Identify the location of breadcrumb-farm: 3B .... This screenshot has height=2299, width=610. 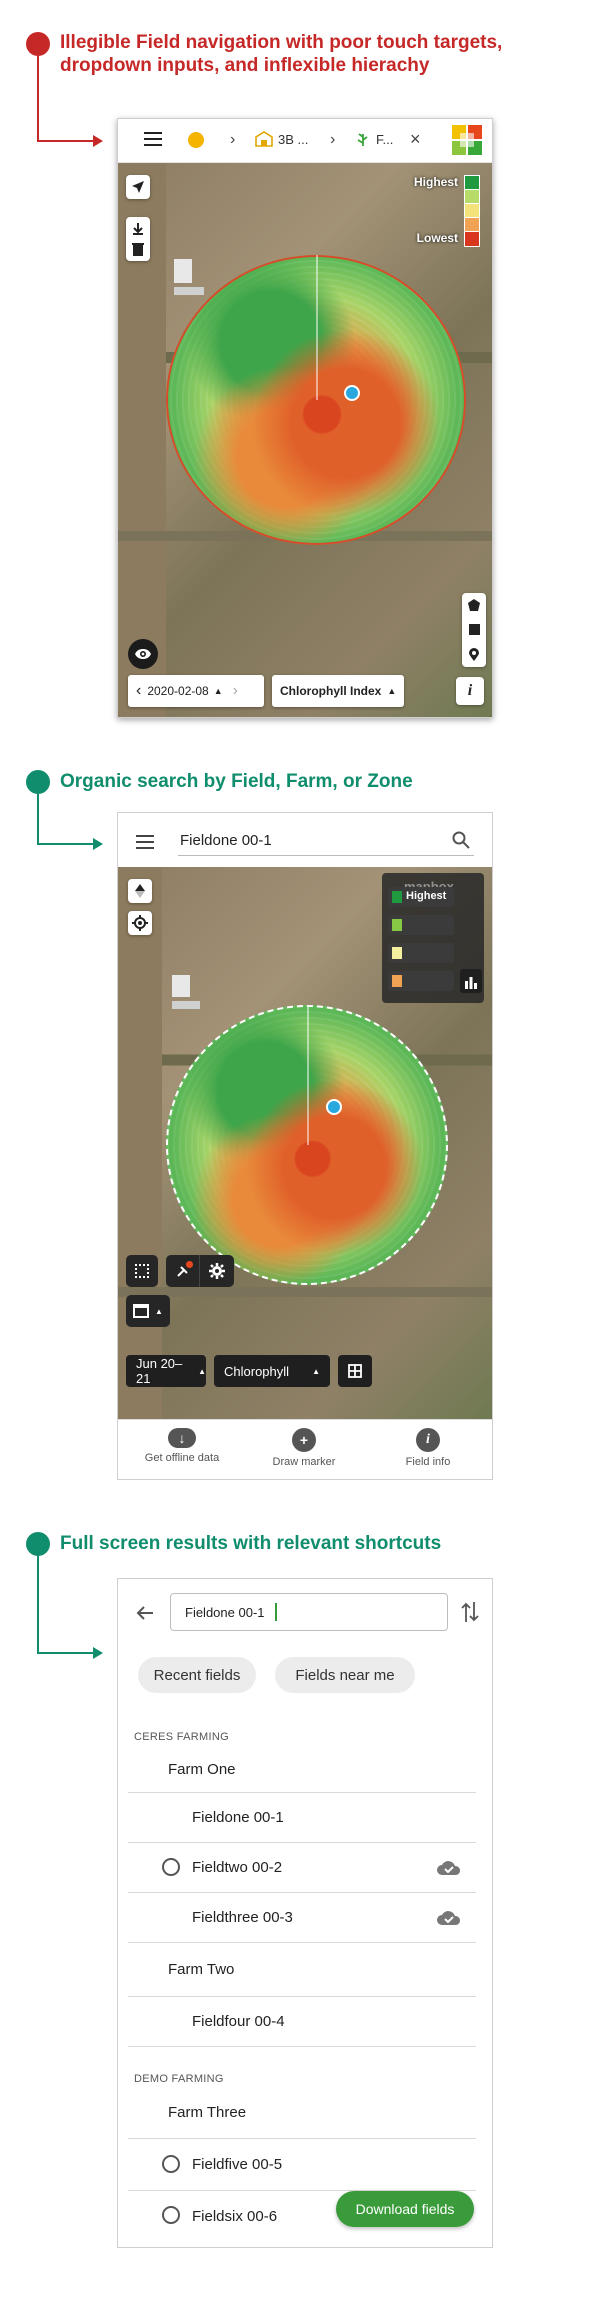
(293, 139).